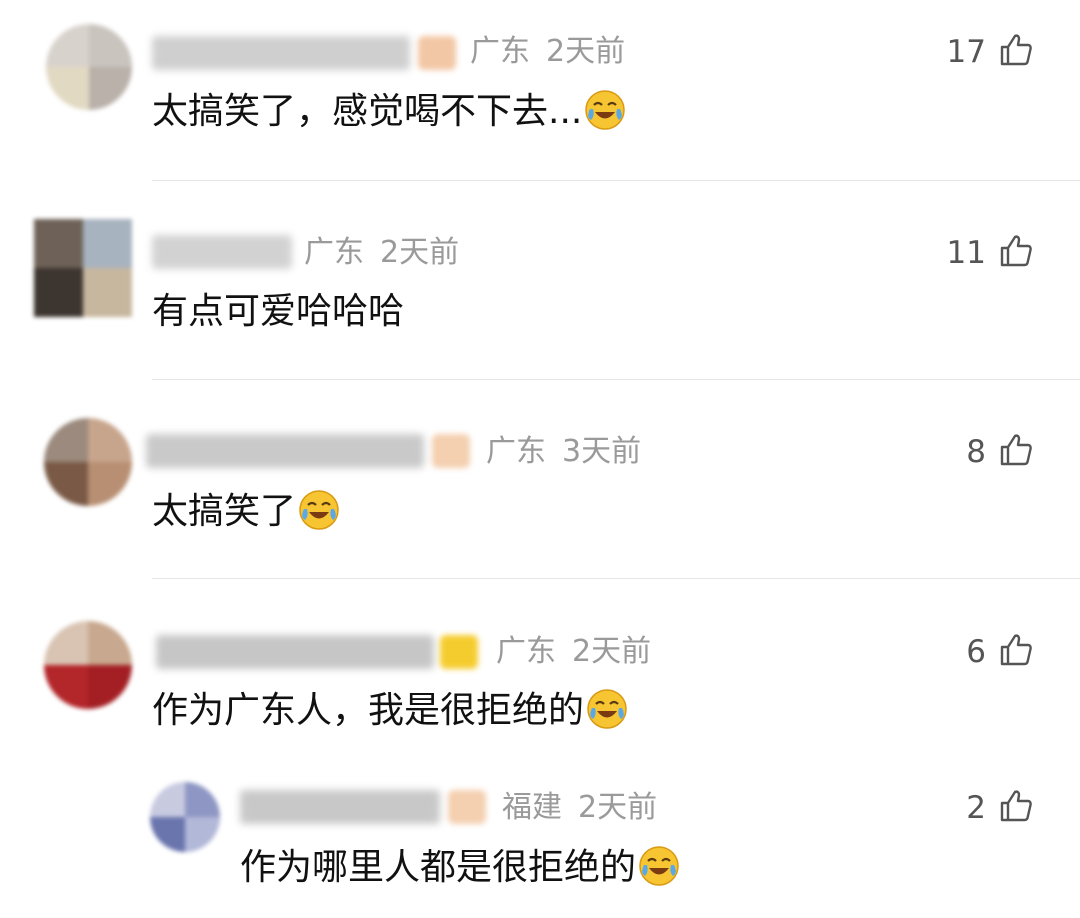 This screenshot has height=918, width=1080. Describe the element at coordinates (966, 253) in the screenshot. I see `like-count: 11` at that location.